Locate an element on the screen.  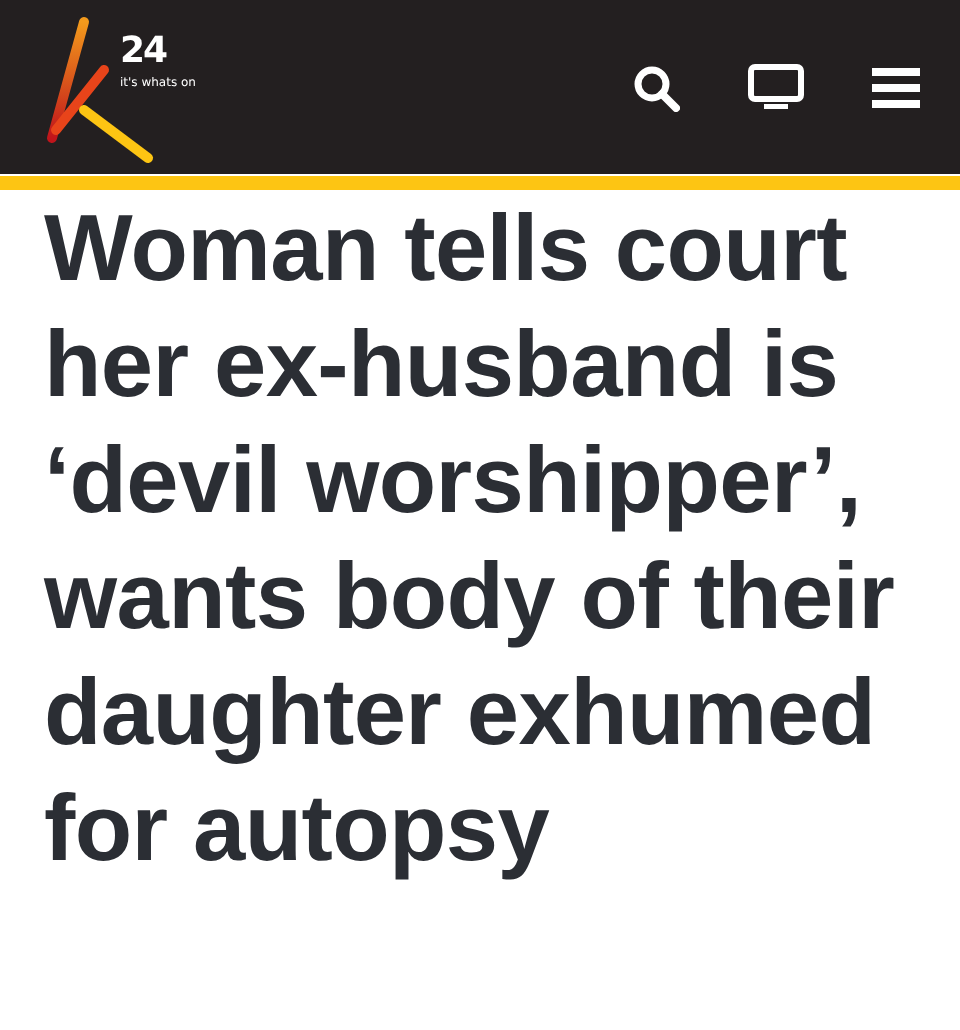
menu-icon is located at coordinates (896, 88).